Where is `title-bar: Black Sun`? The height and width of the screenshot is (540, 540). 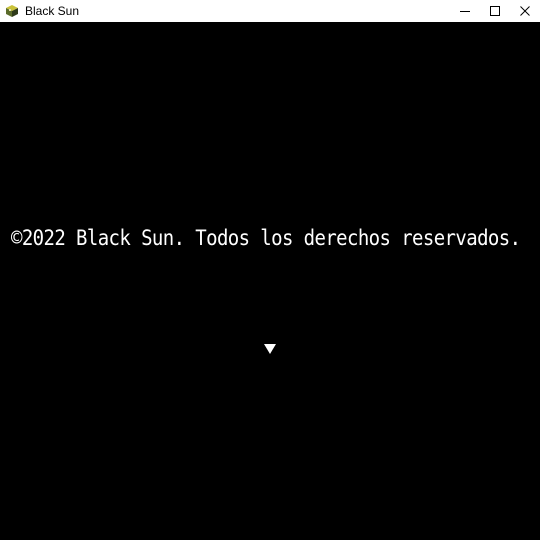 title-bar: Black Sun is located at coordinates (270, 11).